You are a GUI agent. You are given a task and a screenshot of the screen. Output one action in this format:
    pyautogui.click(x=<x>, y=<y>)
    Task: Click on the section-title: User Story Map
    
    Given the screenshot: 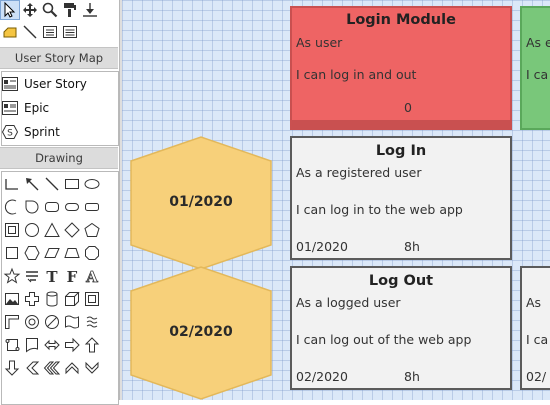 What is the action you would take?
    pyautogui.click(x=59, y=58)
    